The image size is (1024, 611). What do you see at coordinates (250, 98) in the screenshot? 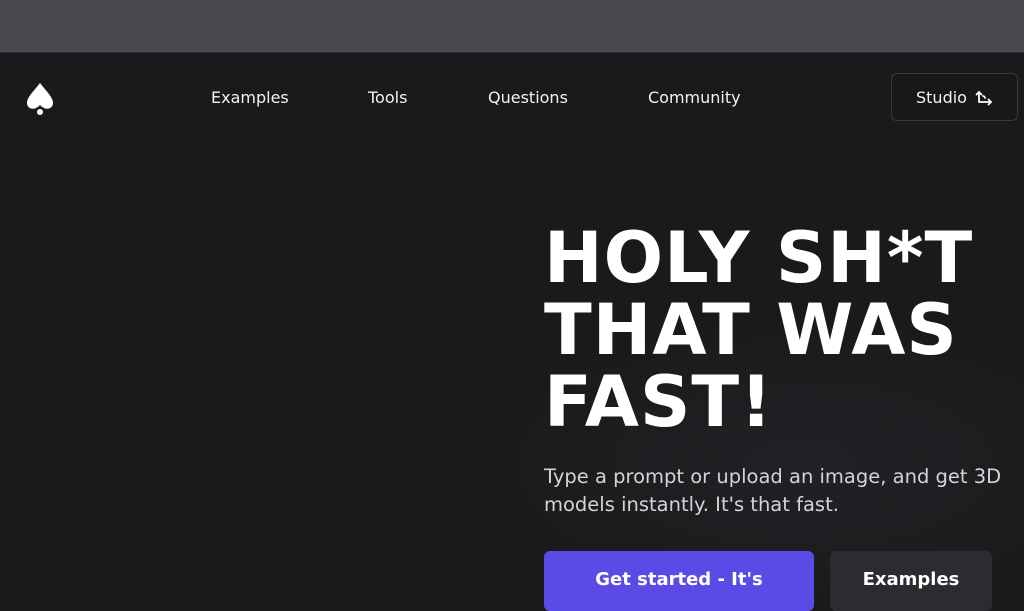
I see `nav-link-examples: Examples` at bounding box center [250, 98].